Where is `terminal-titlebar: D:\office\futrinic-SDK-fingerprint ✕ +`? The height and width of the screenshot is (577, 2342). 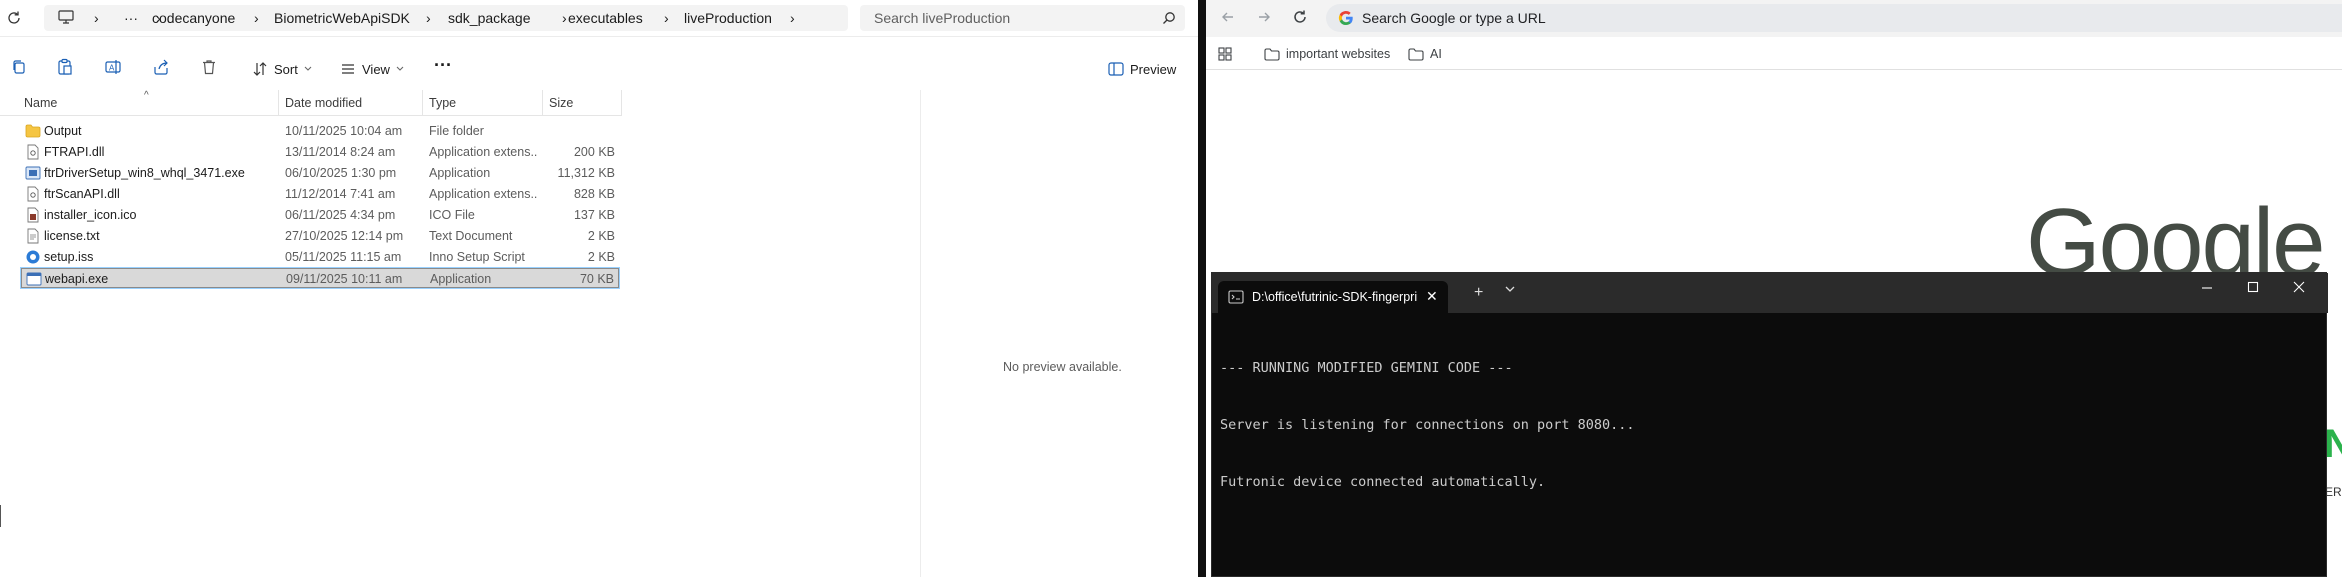 terminal-titlebar: D:\office\futrinic-SDK-fingerprint ✕ + is located at coordinates (1770, 293).